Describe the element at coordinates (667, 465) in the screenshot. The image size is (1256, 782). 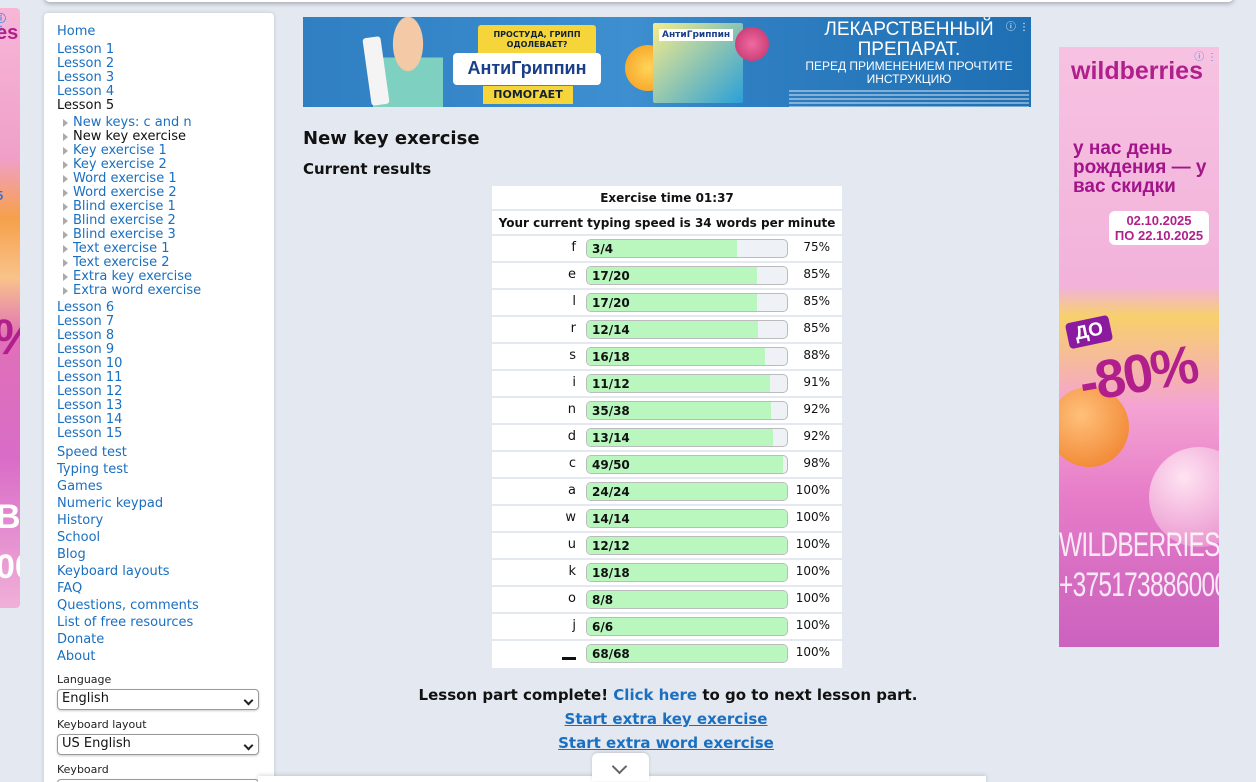
I see `table-row: c 49/50 98%` at that location.